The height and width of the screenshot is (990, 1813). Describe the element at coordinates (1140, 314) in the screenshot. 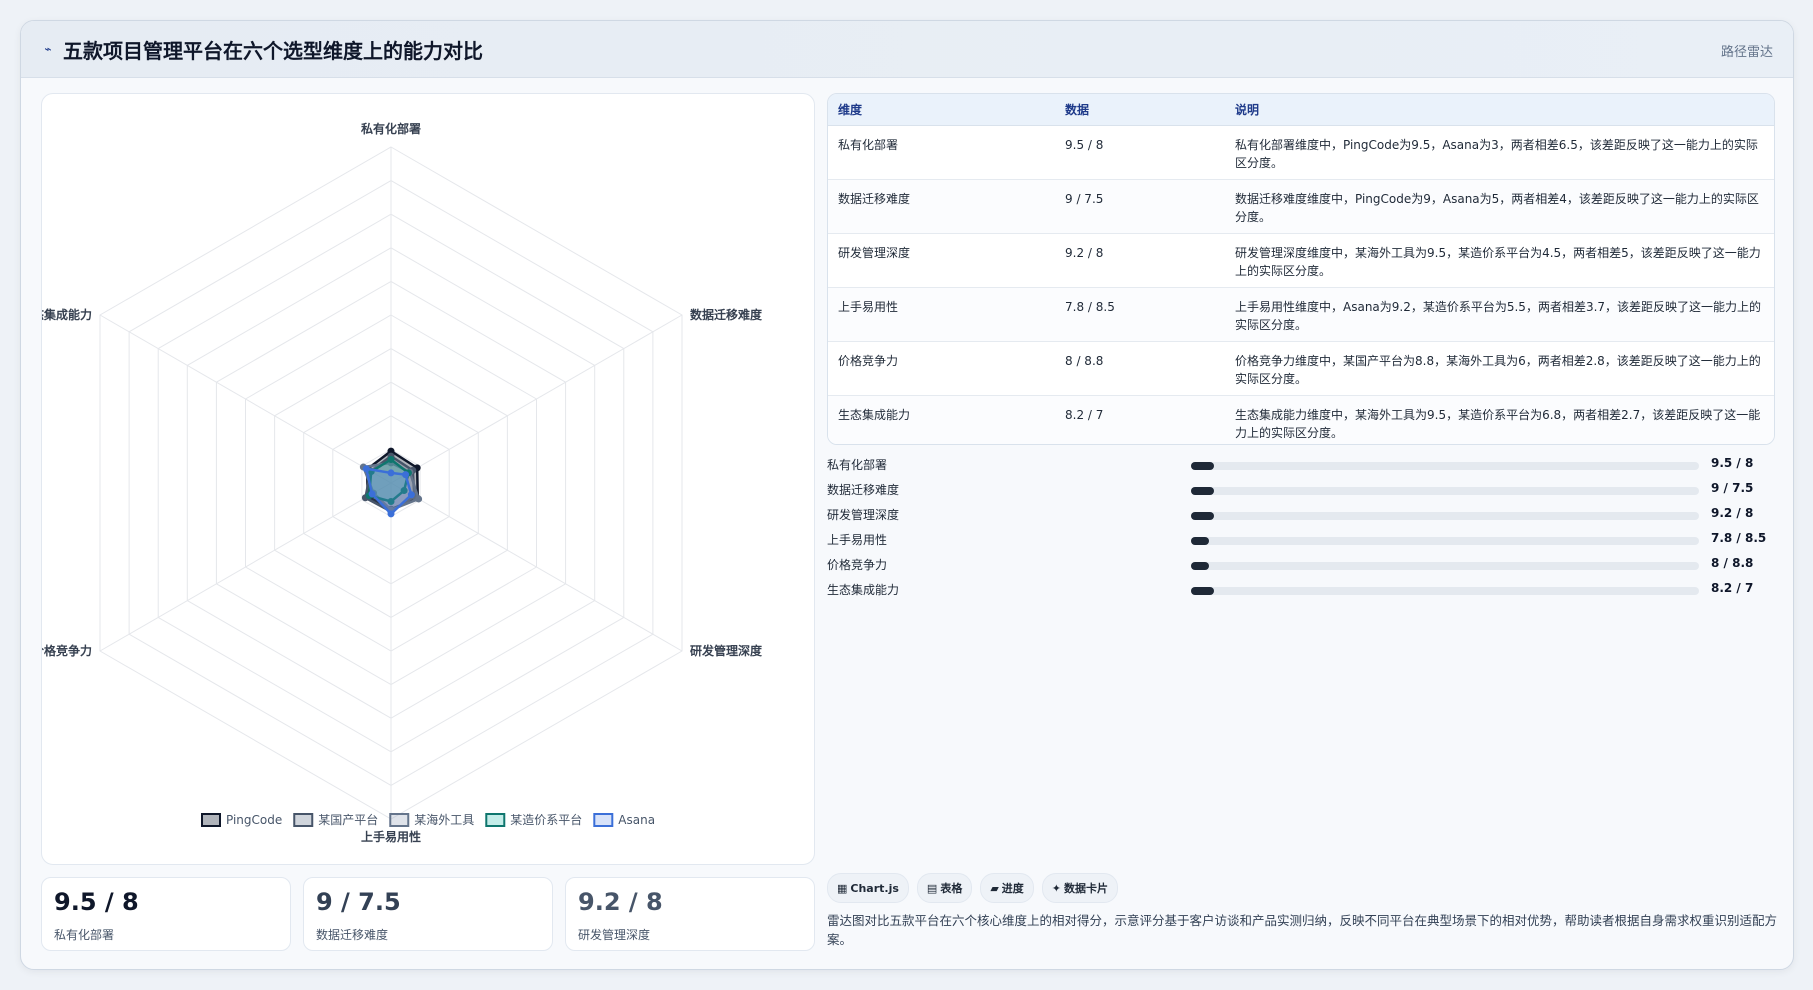

I see `cell-data: 7.8 / 8.5` at that location.